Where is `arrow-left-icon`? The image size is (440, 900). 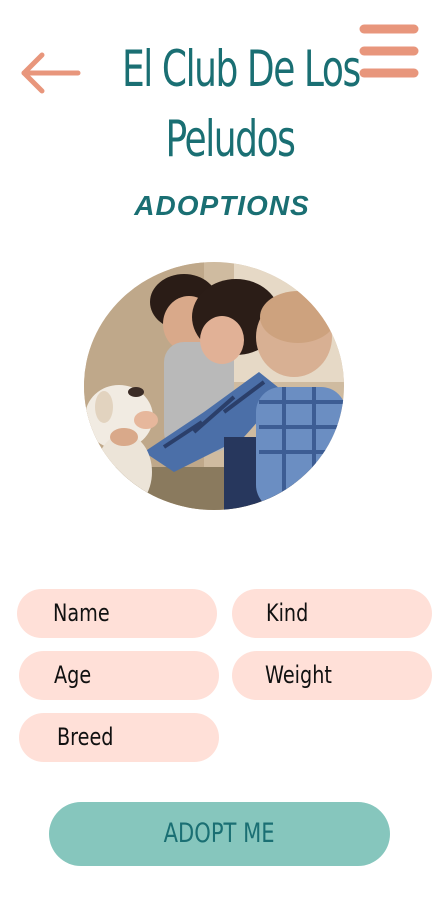
arrow-left-icon is located at coordinates (51, 73).